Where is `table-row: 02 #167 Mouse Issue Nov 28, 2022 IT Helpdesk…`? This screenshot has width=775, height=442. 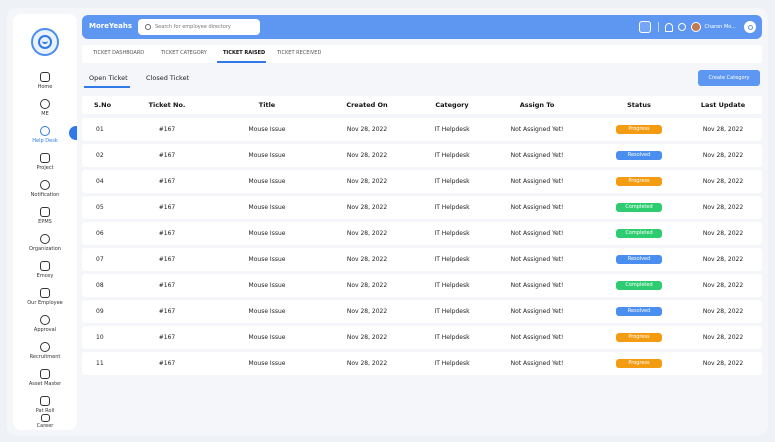
table-row: 02 #167 Mouse Issue Nov 28, 2022 IT Helpdesk… is located at coordinates (422, 155).